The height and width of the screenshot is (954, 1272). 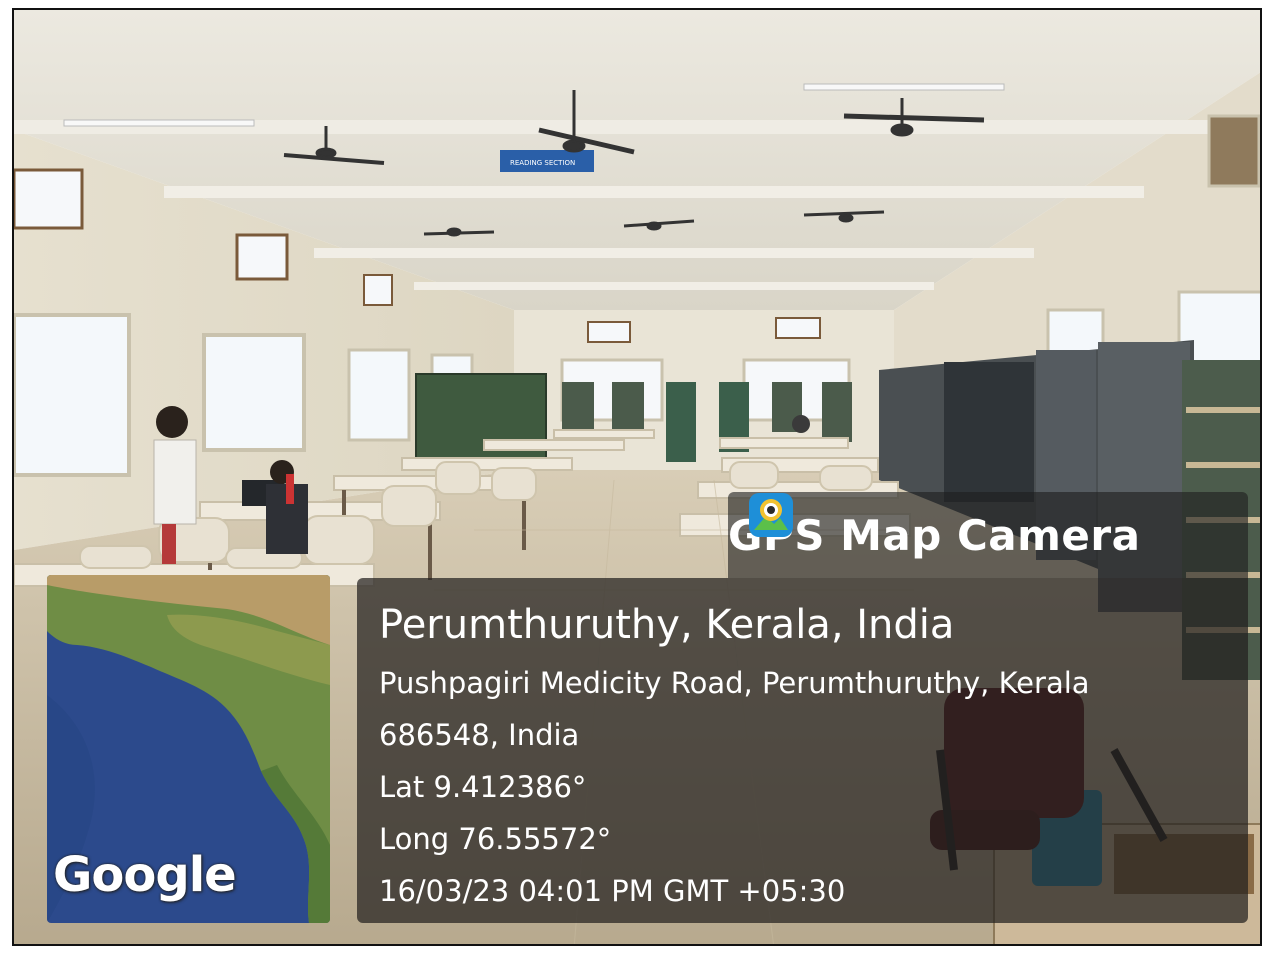 I want to click on longitude-readout: Long 76.55572°, so click(x=495, y=839).